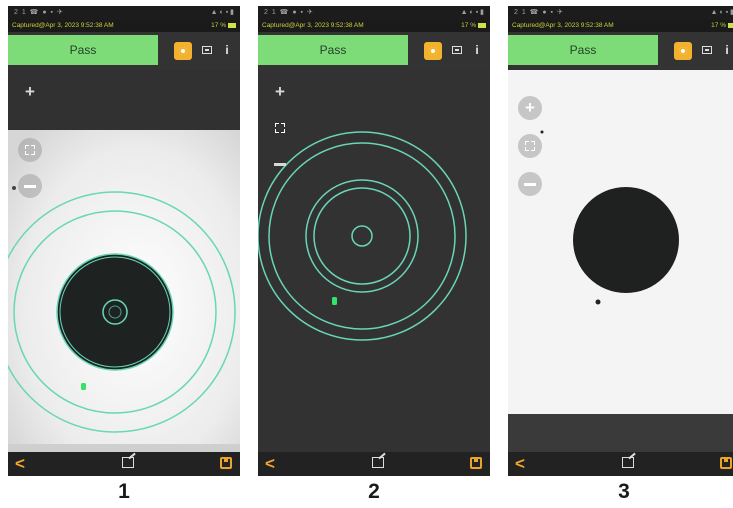 The width and height of the screenshot is (733, 508). Describe the element at coordinates (624, 491) in the screenshot. I see `panel-number-3: 3` at that location.